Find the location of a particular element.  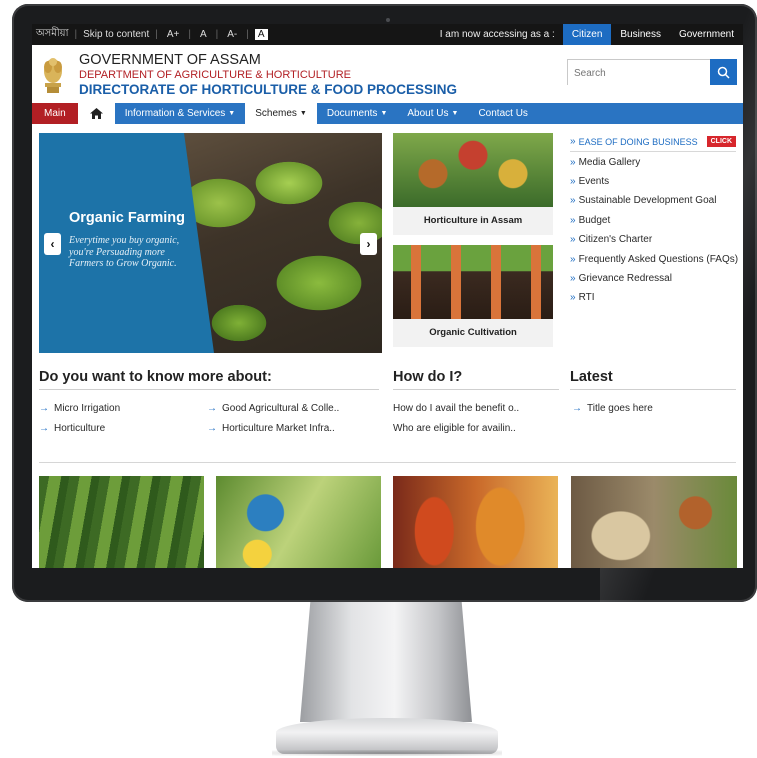

link-label: Sustainable Development Goal is located at coordinates (647, 201).